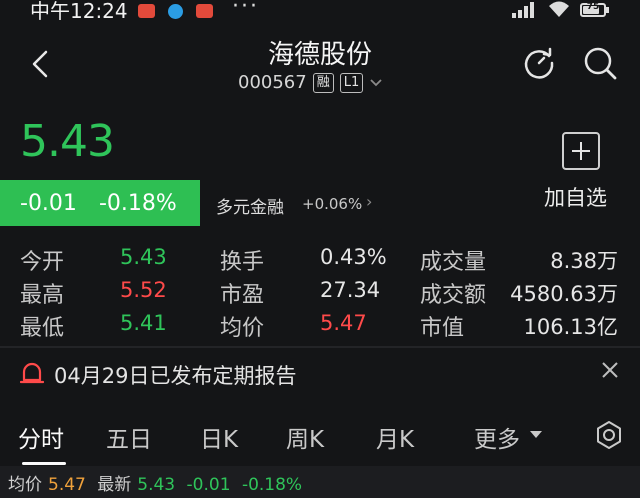  What do you see at coordinates (570, 327) in the screenshot?
I see `stat-mktcap-value: 106.13亿` at bounding box center [570, 327].